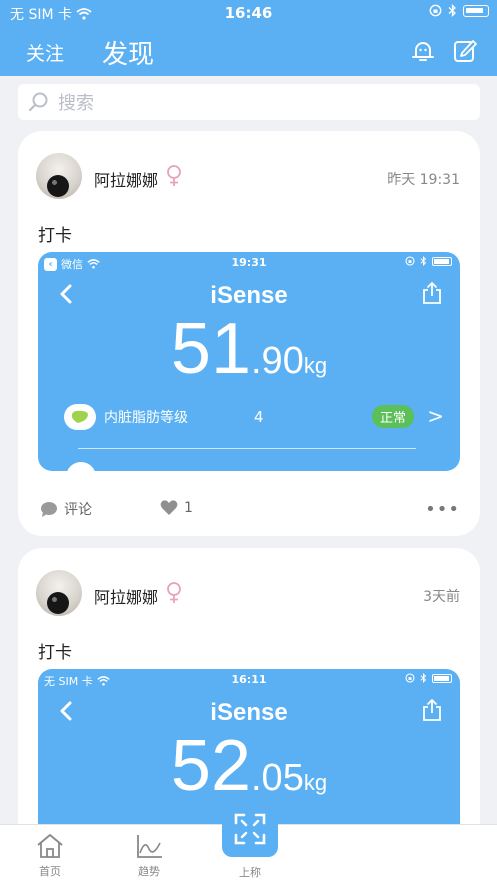  What do you see at coordinates (49, 509) in the screenshot?
I see `comment-icon` at bounding box center [49, 509].